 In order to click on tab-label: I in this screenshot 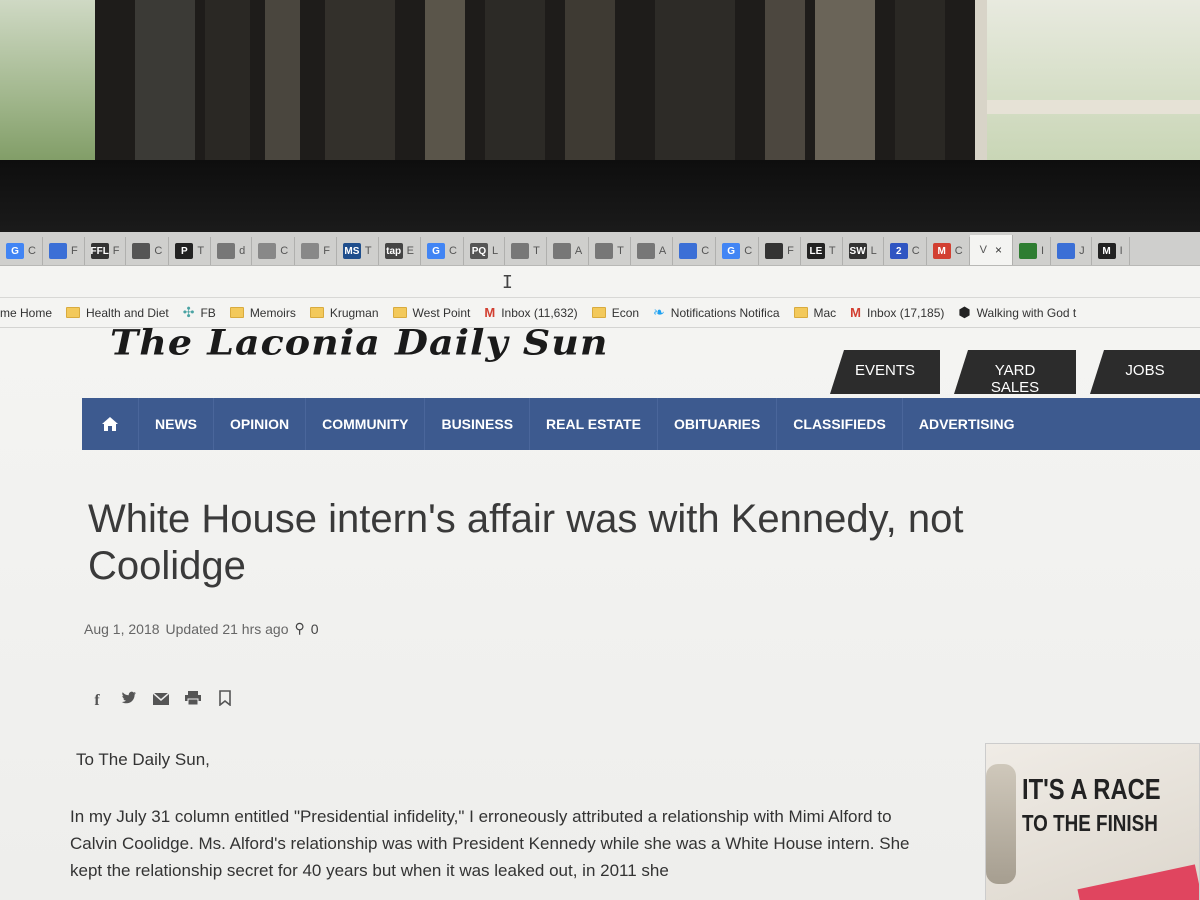, I will do `click(1043, 251)`.